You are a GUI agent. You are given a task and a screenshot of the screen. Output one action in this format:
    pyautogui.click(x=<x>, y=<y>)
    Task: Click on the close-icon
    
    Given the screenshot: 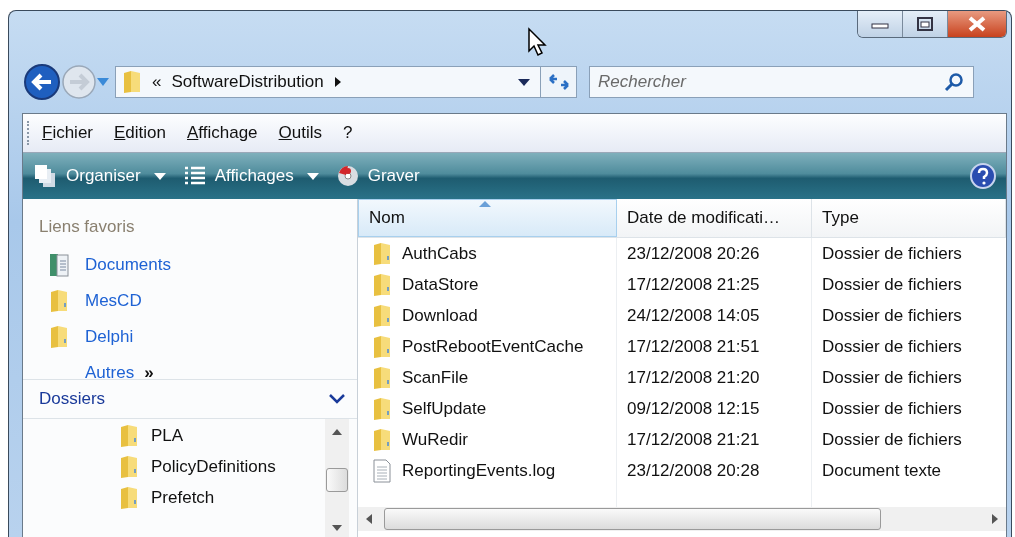 What is the action you would take?
    pyautogui.click(x=977, y=24)
    